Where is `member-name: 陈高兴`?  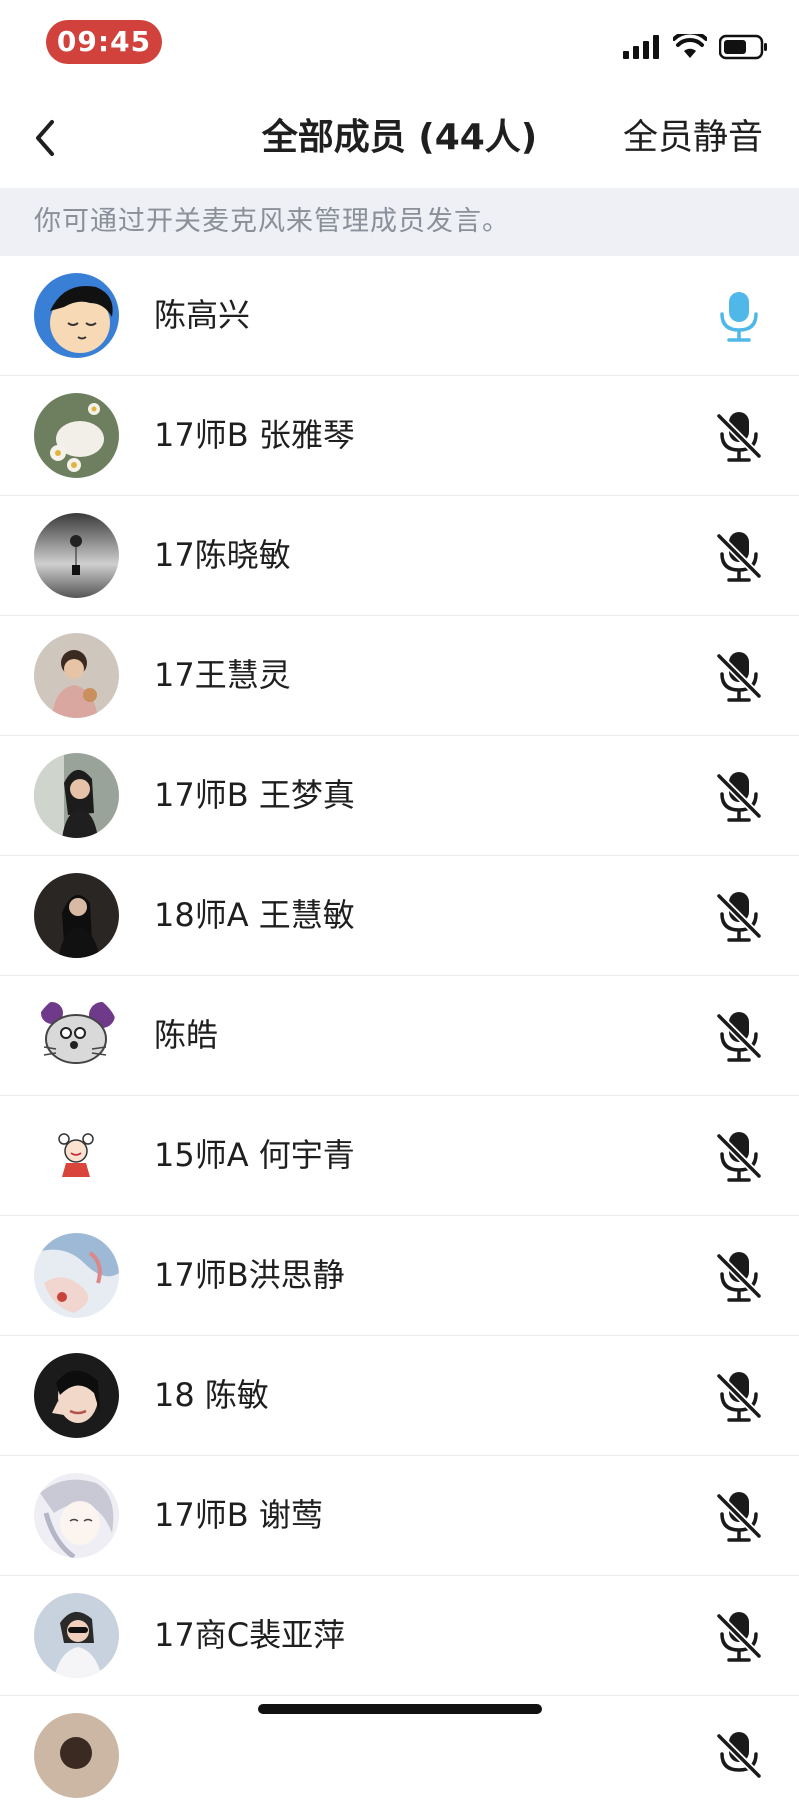
member-name: 陈高兴 is located at coordinates (202, 315).